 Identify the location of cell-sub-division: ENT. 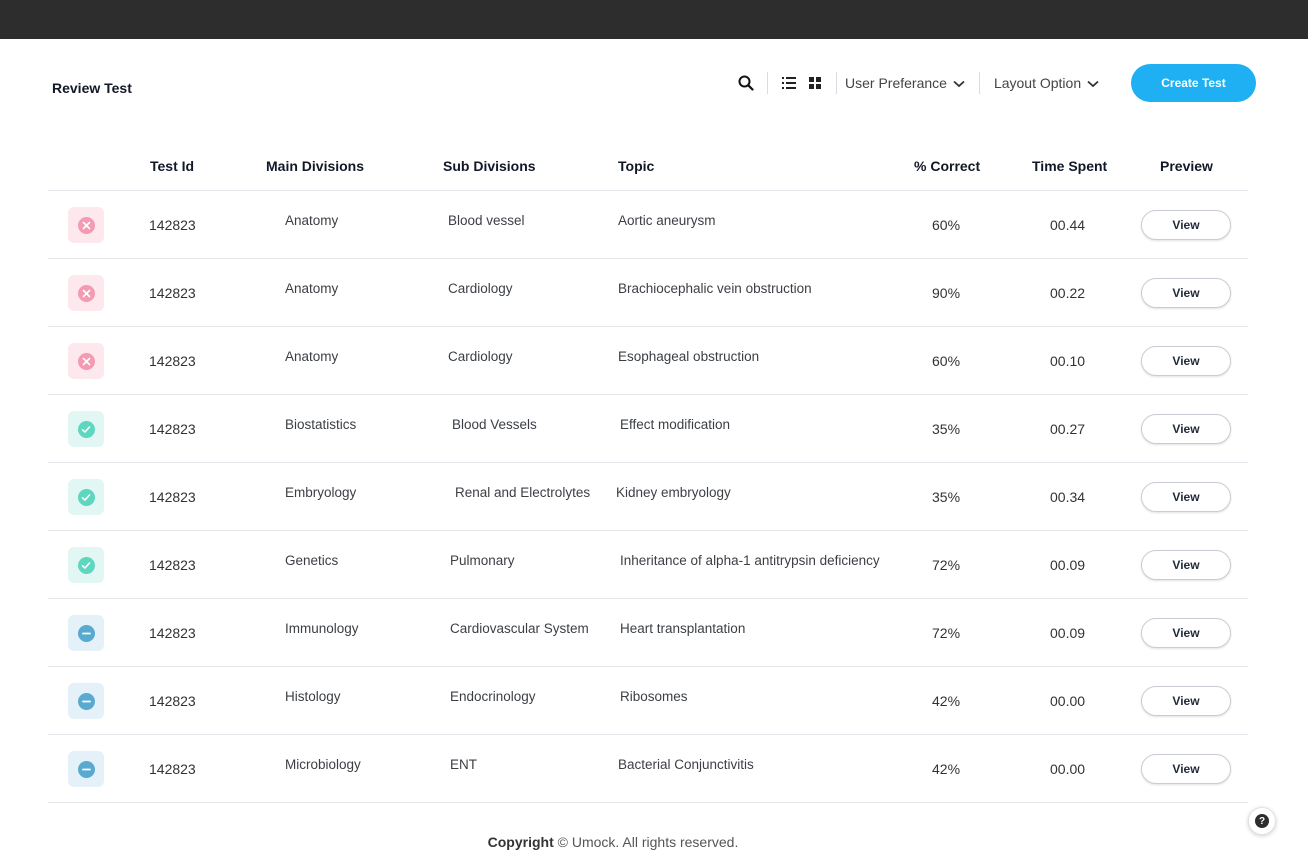
(463, 764).